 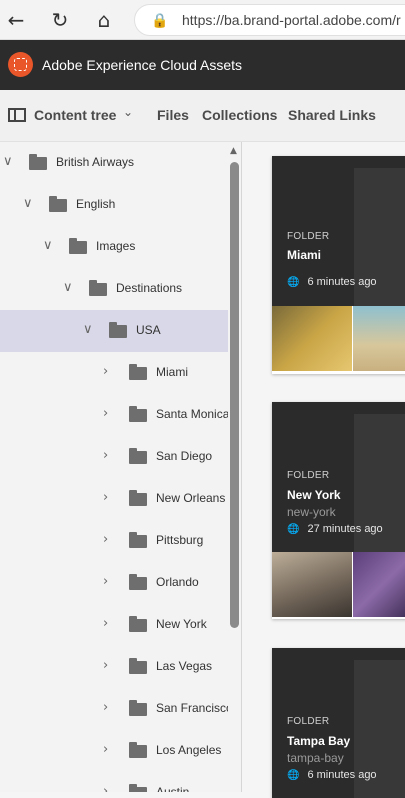 What do you see at coordinates (114, 289) in the screenshot?
I see `tree-item-destinations: ∨ Destinations` at bounding box center [114, 289].